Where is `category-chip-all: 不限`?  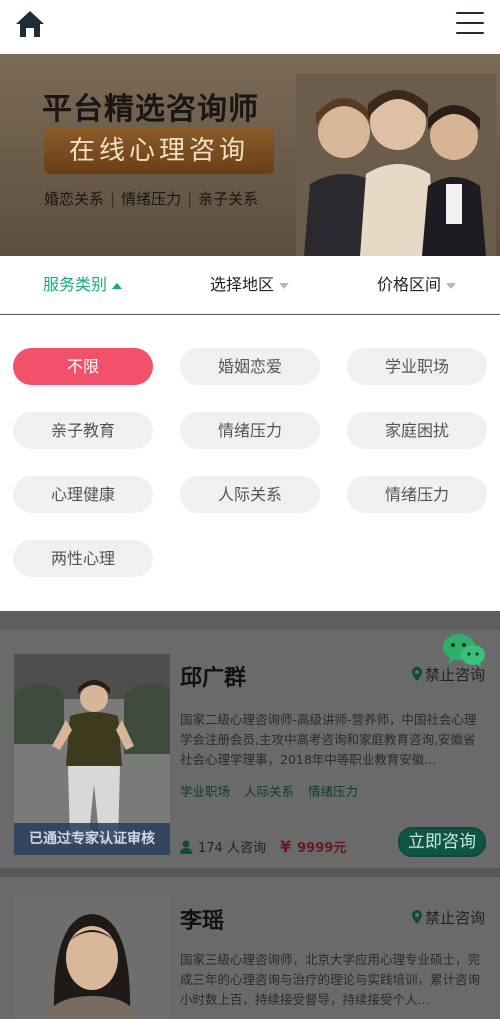
category-chip-all: 不限 is located at coordinates (83, 366).